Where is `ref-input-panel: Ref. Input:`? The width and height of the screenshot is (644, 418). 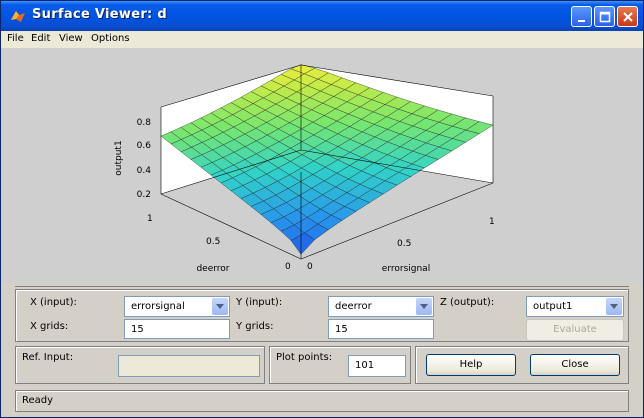
ref-input-panel: Ref. Input: is located at coordinates (140, 365).